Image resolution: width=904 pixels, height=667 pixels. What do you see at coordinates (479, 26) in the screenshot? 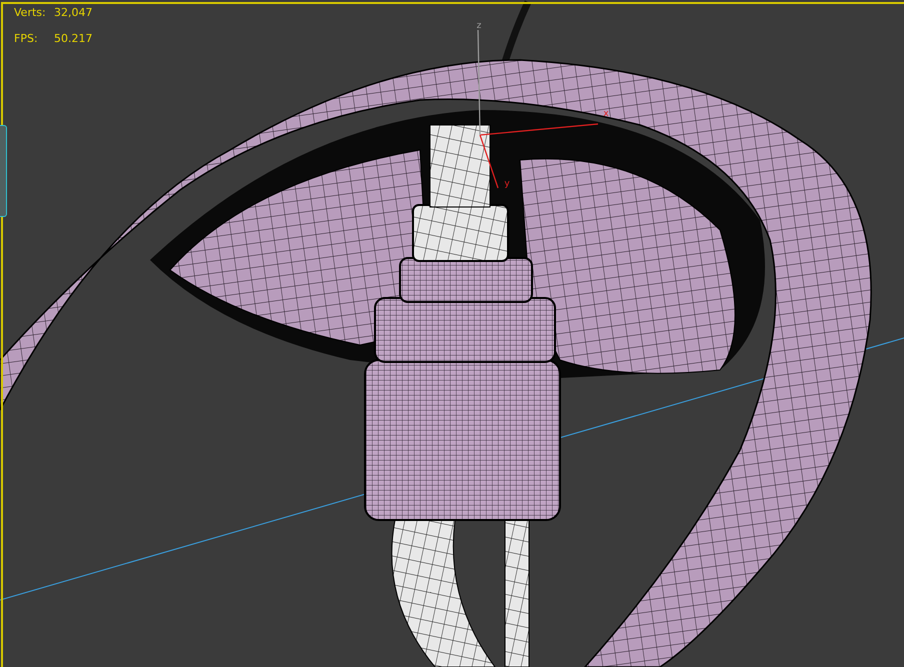
I see `axis-label: z` at bounding box center [479, 26].